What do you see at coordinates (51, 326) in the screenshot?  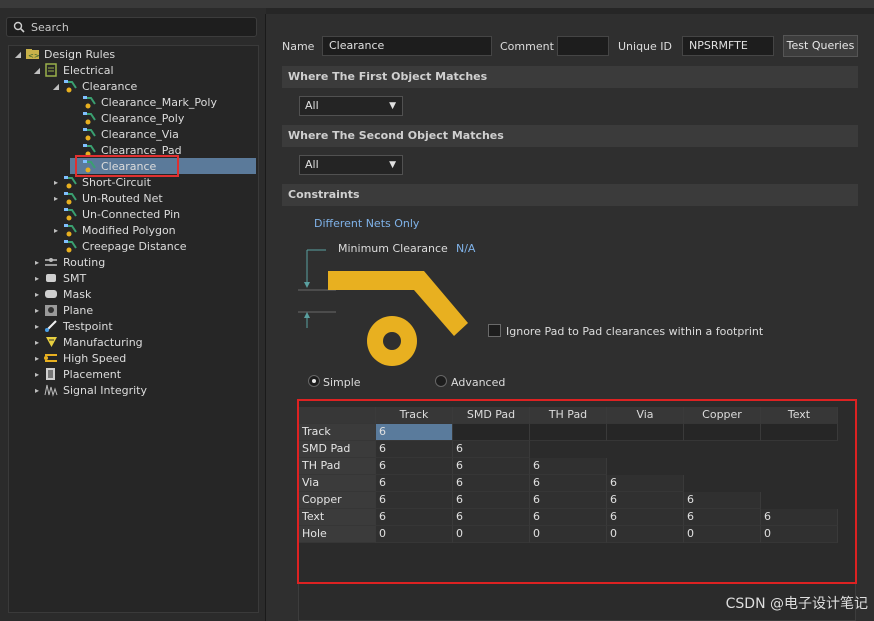 I see `testpoint-icon` at bounding box center [51, 326].